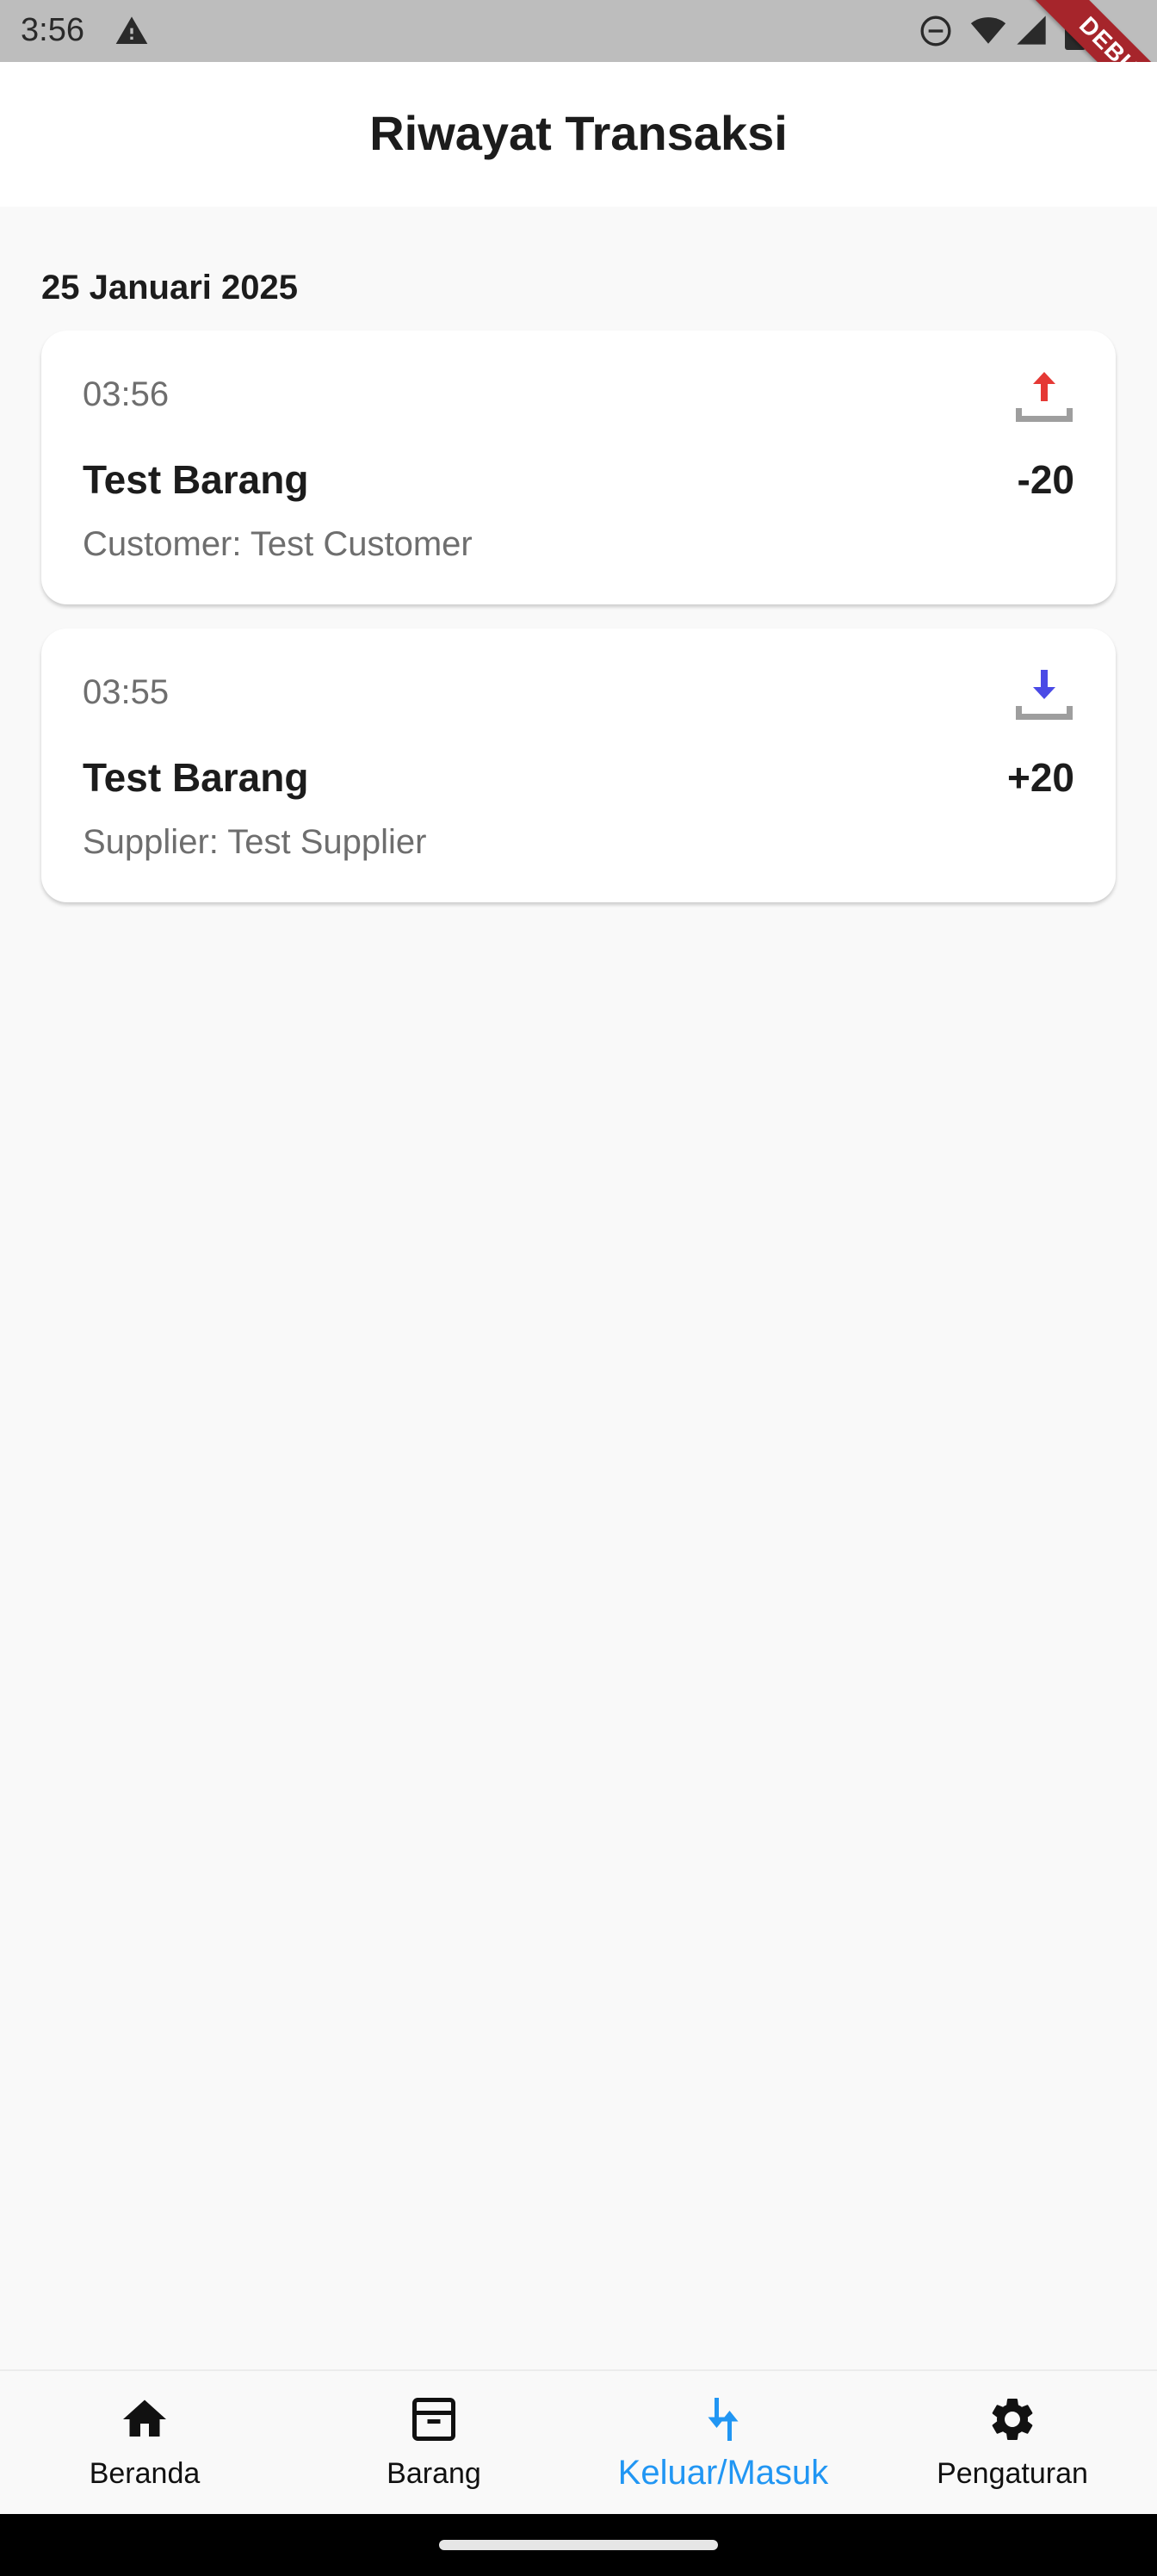  I want to click on date-group-header: 25 Januari 2025, so click(170, 288).